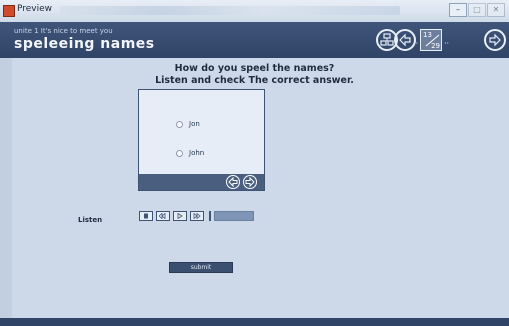  Describe the element at coordinates (254, 322) in the screenshot. I see `bottom-strip` at that location.